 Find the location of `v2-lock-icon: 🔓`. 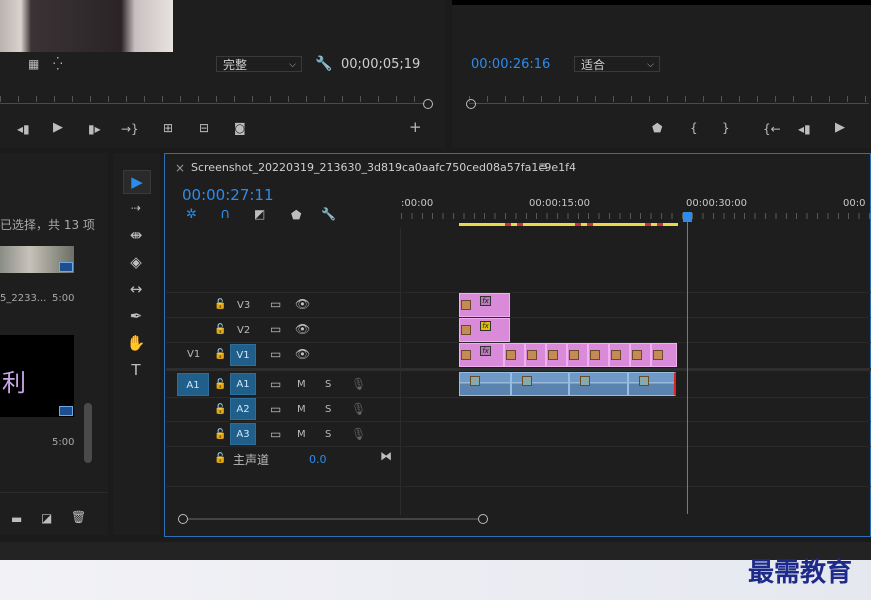

v2-lock-icon: 🔓 is located at coordinates (220, 330).